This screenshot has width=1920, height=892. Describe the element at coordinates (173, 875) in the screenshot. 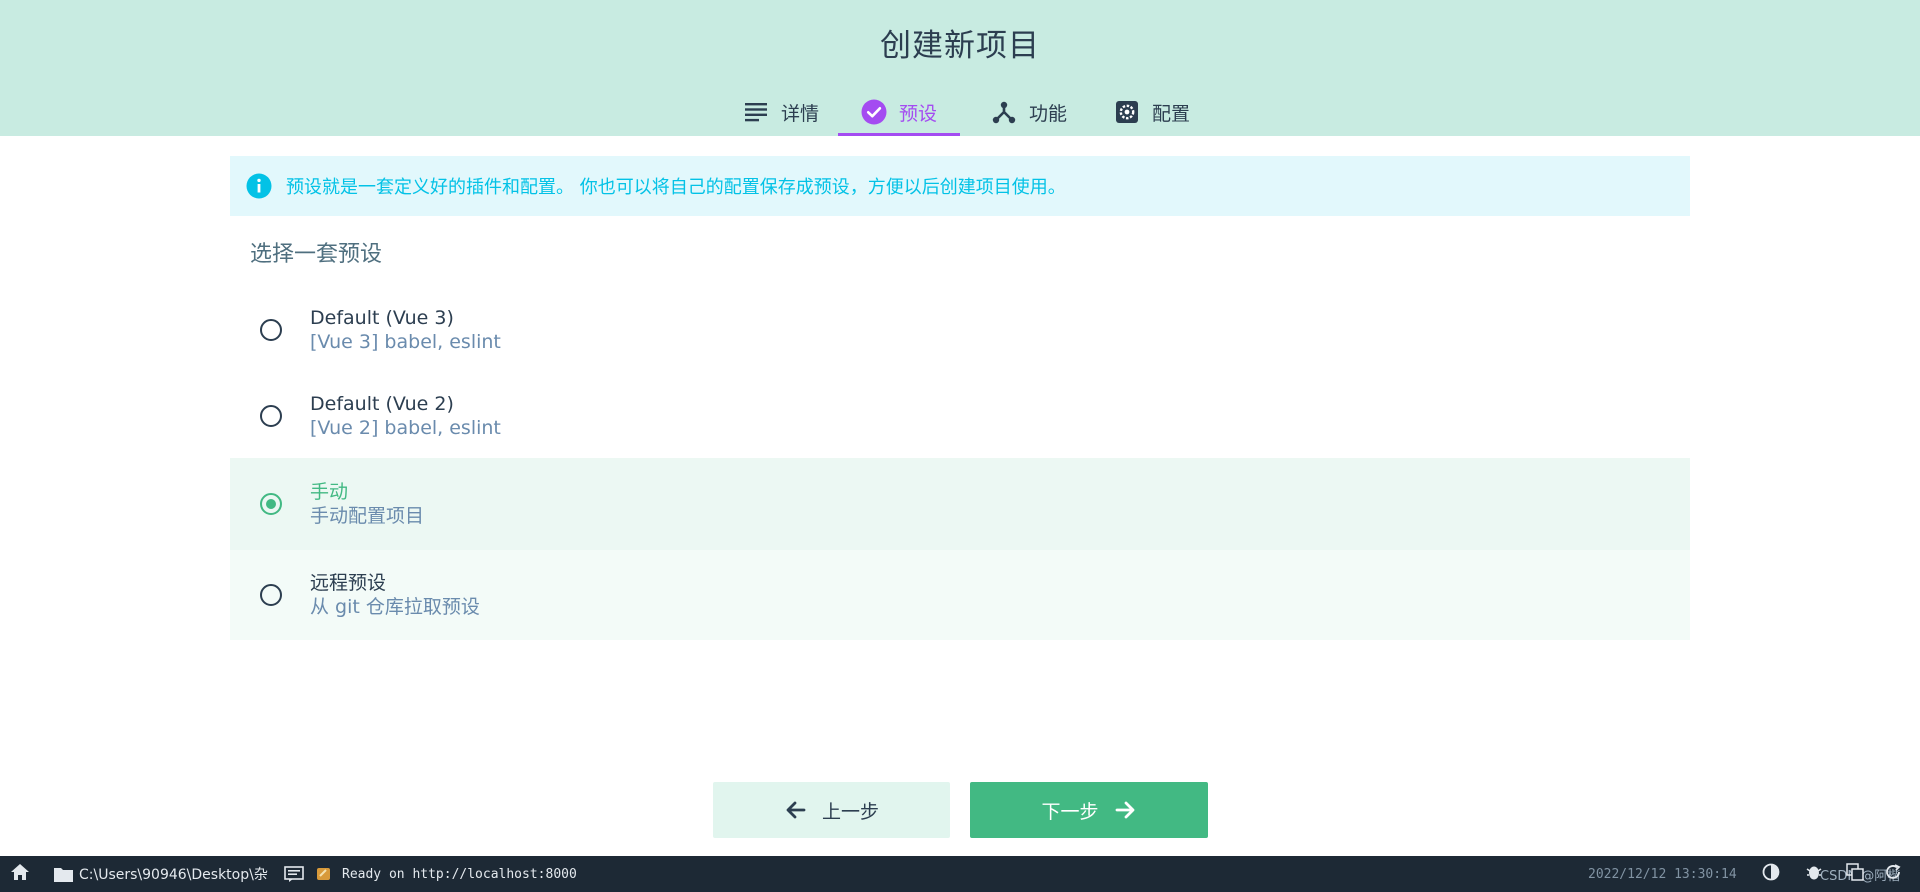

I see `folder-path-text: C:\Users\90946\Desktop\杂` at that location.